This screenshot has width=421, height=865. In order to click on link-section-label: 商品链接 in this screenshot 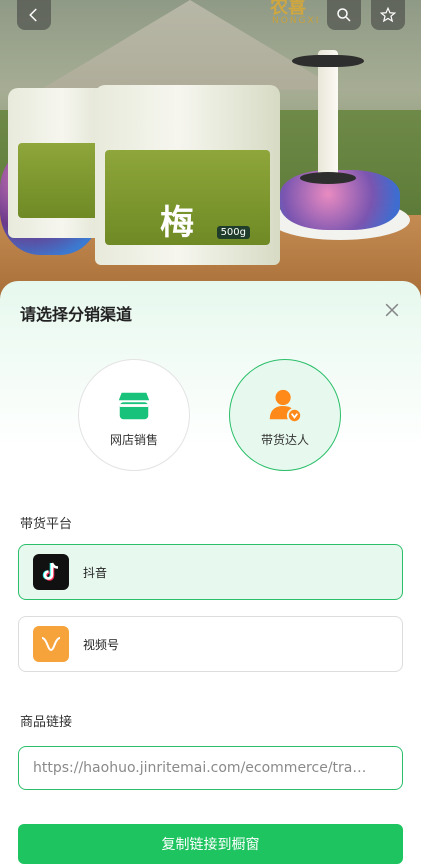, I will do `click(46, 722)`.